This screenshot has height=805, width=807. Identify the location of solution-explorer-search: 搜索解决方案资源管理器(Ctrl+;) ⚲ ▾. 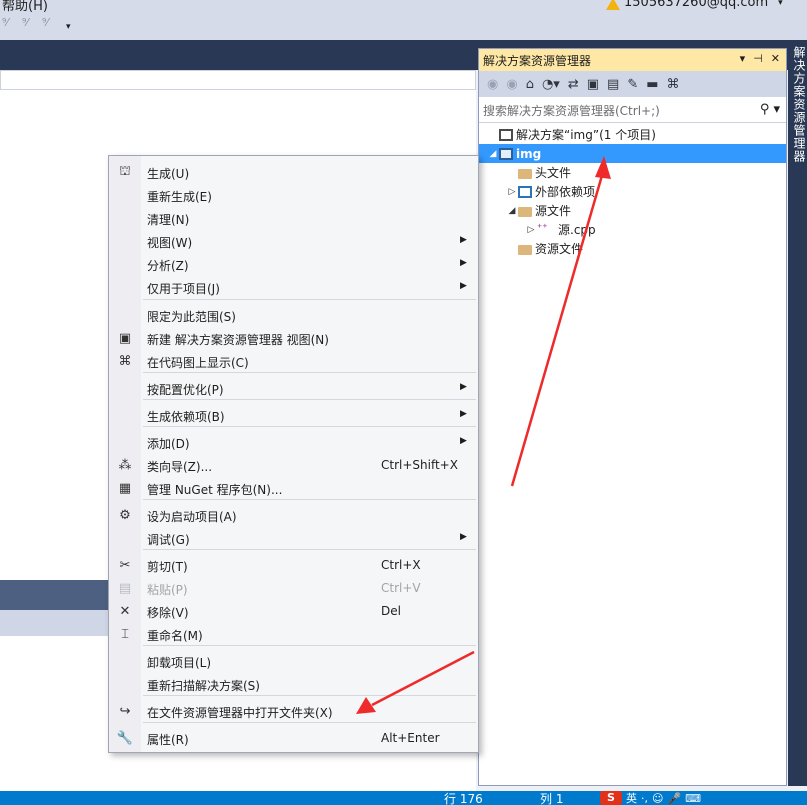
(632, 111).